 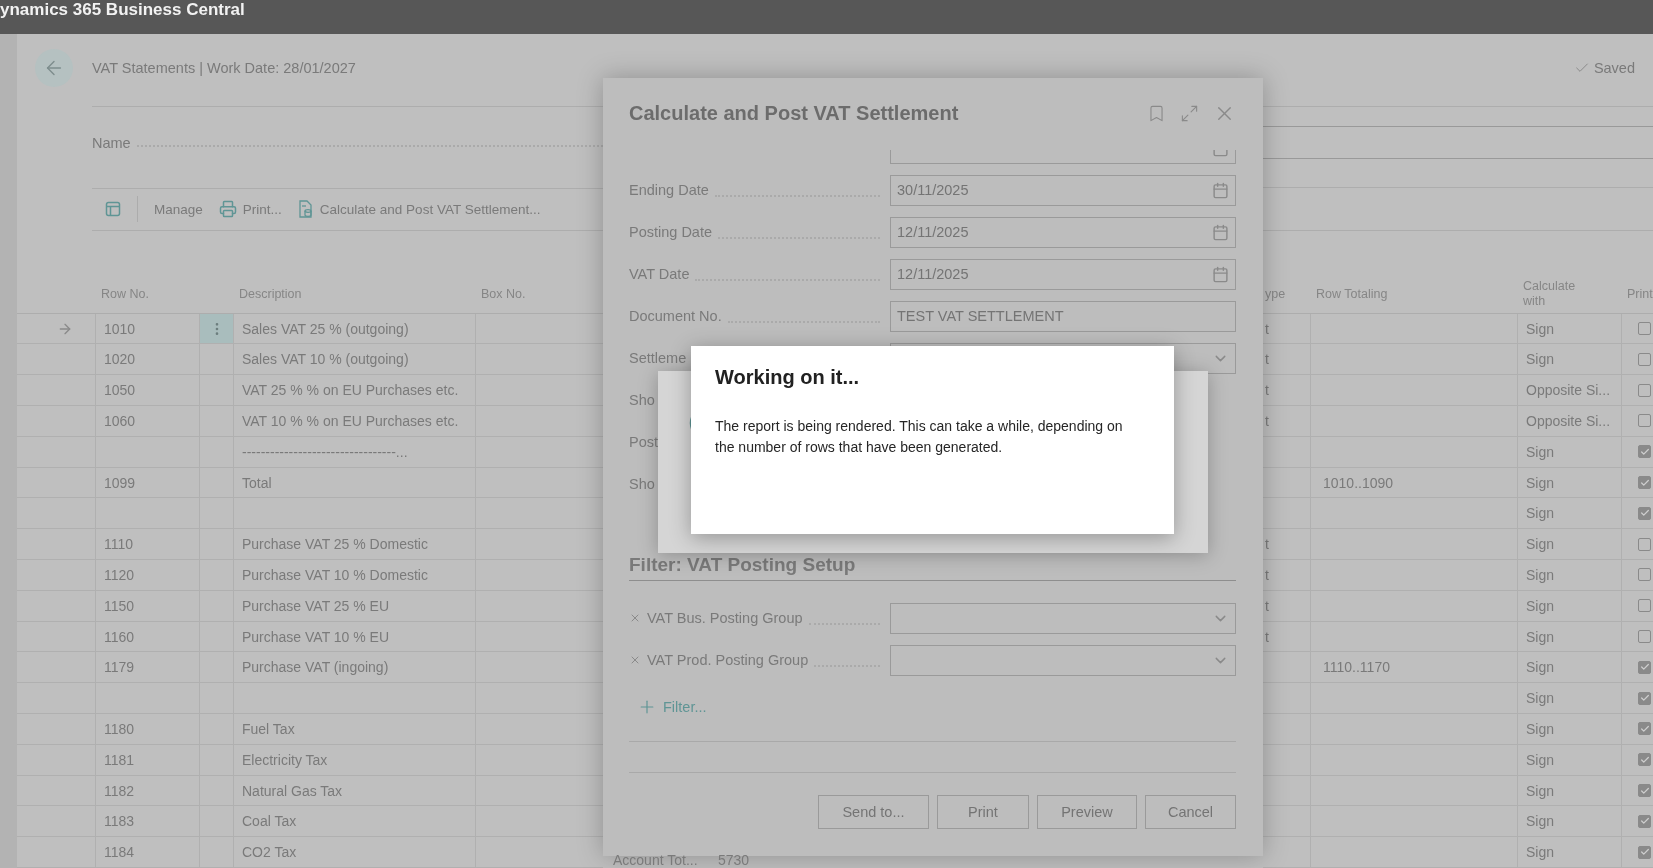 I want to click on field-label: Post, so click(x=643, y=442).